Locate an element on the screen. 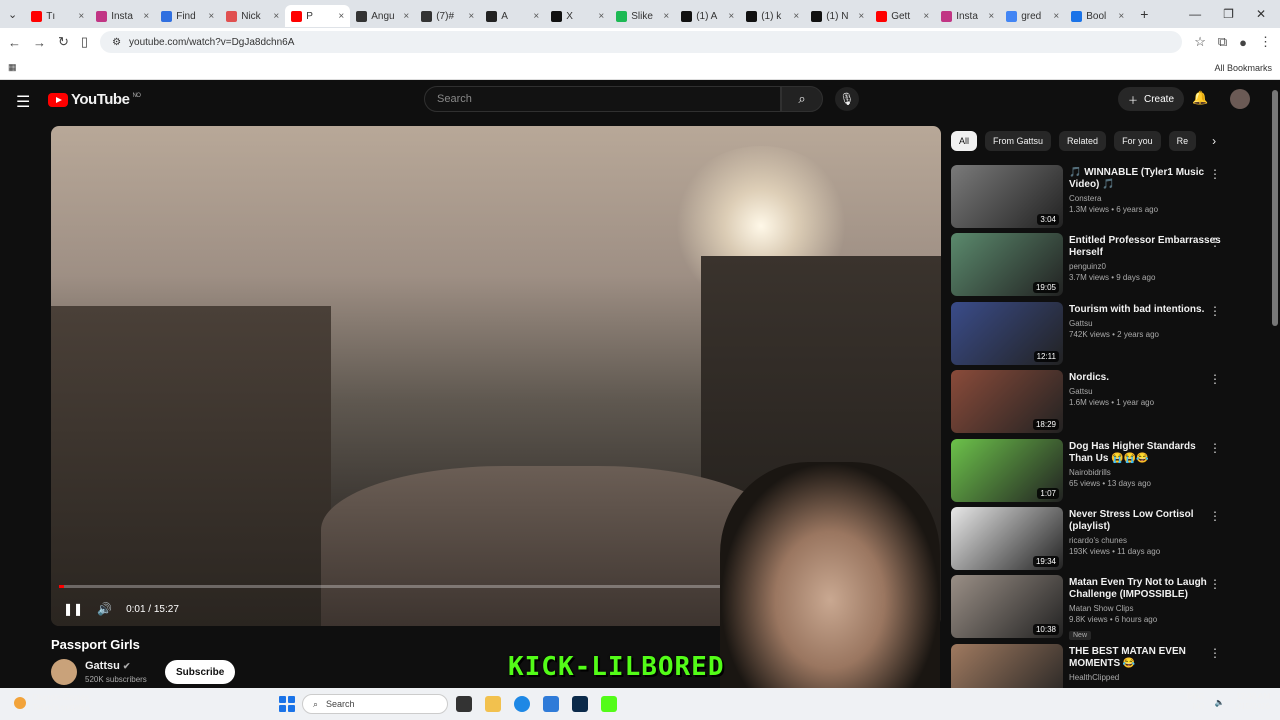 This screenshot has height=720, width=1280. pause-icon: ❚❚ is located at coordinates (73, 609).